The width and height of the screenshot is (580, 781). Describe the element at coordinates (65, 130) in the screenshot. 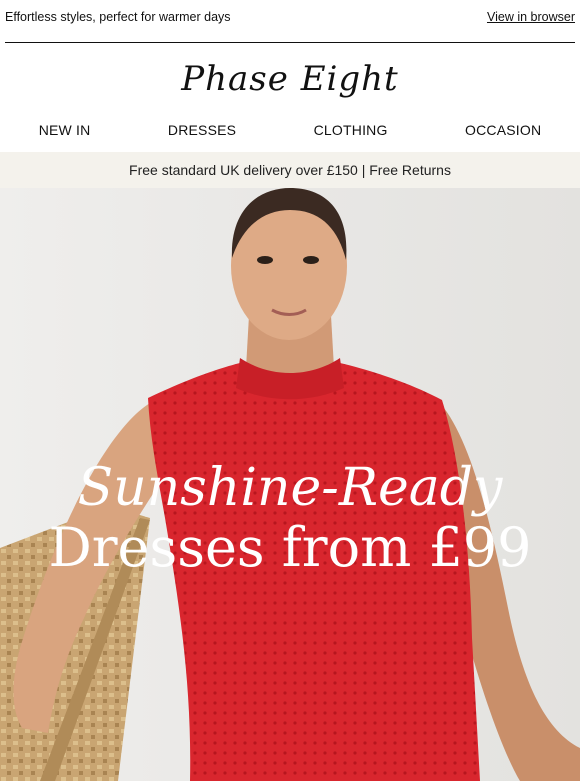

I see `nav-item-new-in: NEW IN` at that location.